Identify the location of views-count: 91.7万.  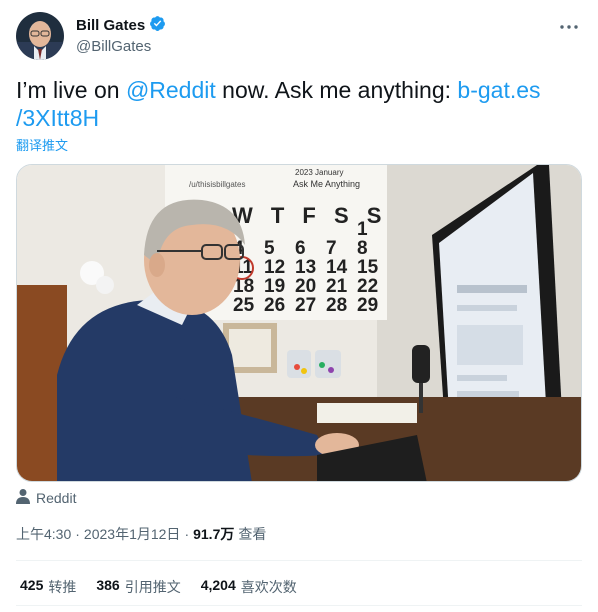
(214, 534).